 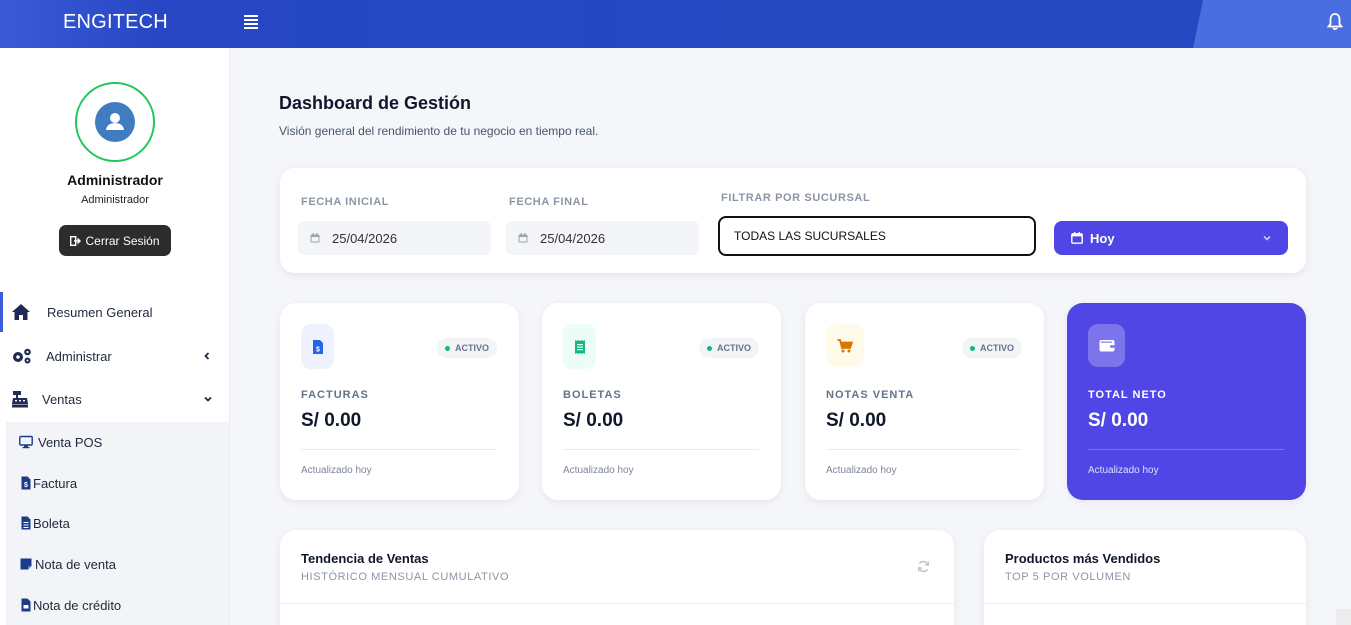 I want to click on cash-register-icon, so click(x=20, y=399).